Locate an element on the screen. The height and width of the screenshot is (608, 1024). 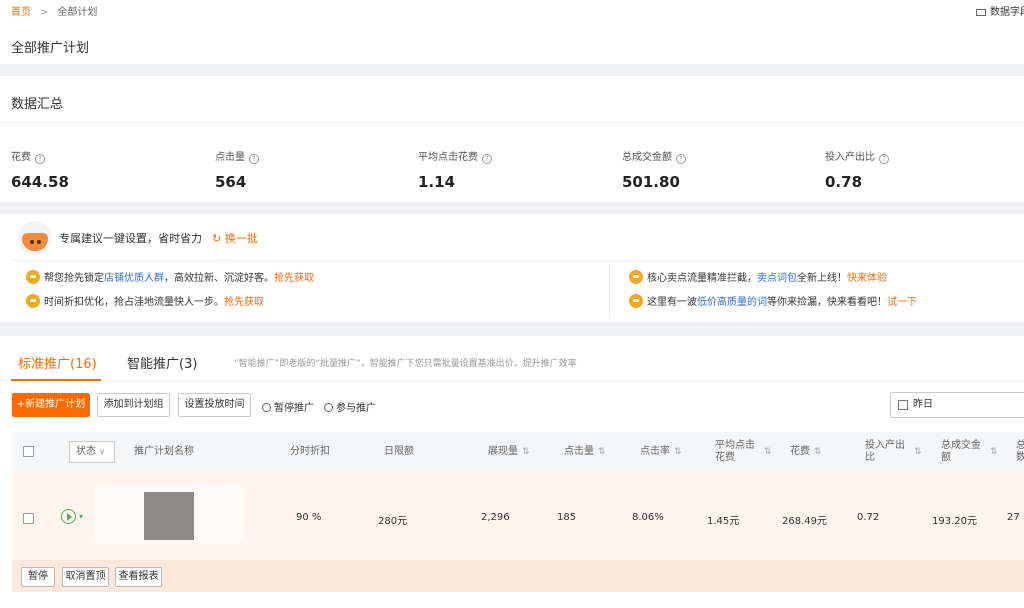
suggestion-tip: 帮您抢先锁定店铺优质人群，高效拉新、沉淀好客。抢先获取 is located at coordinates (170, 276).